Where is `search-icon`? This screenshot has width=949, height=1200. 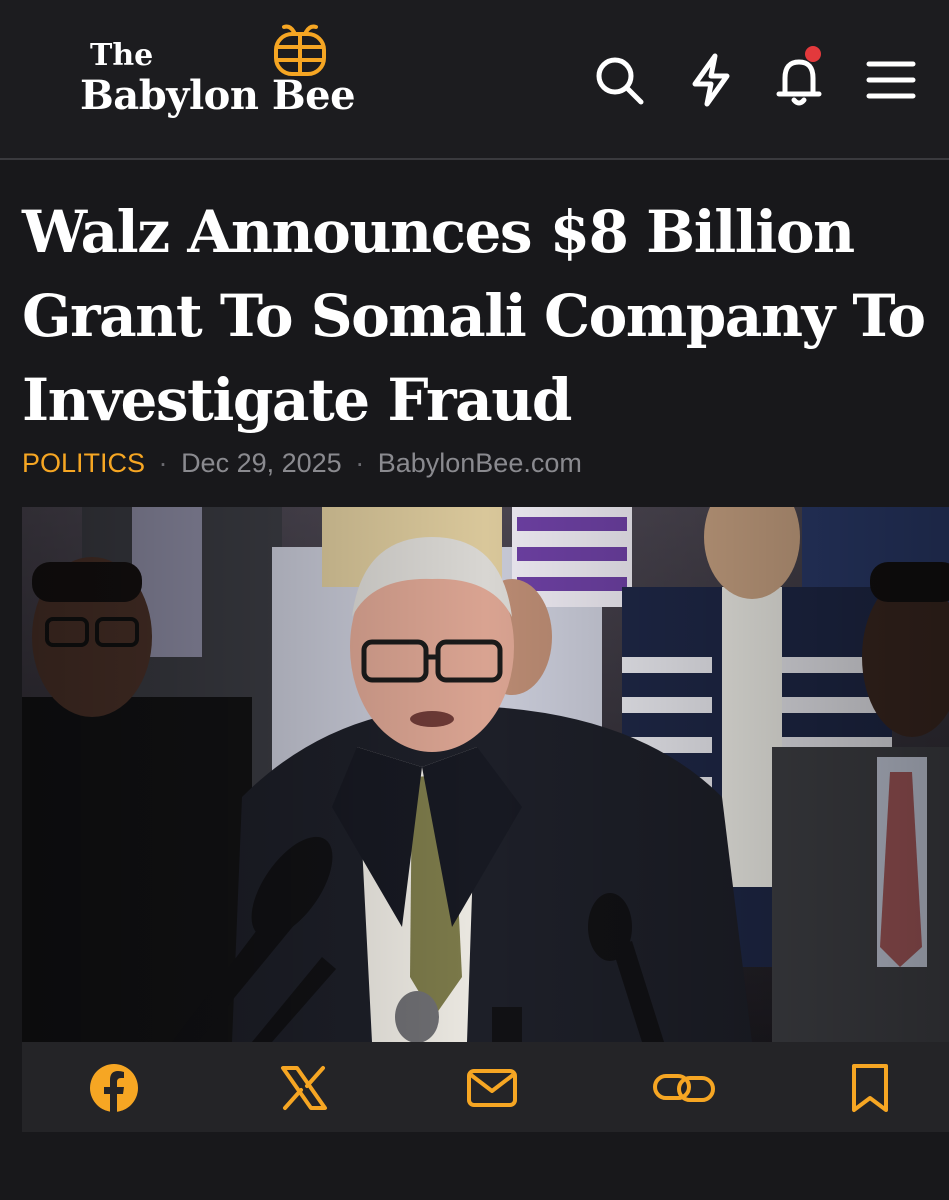
search-icon is located at coordinates (620, 81).